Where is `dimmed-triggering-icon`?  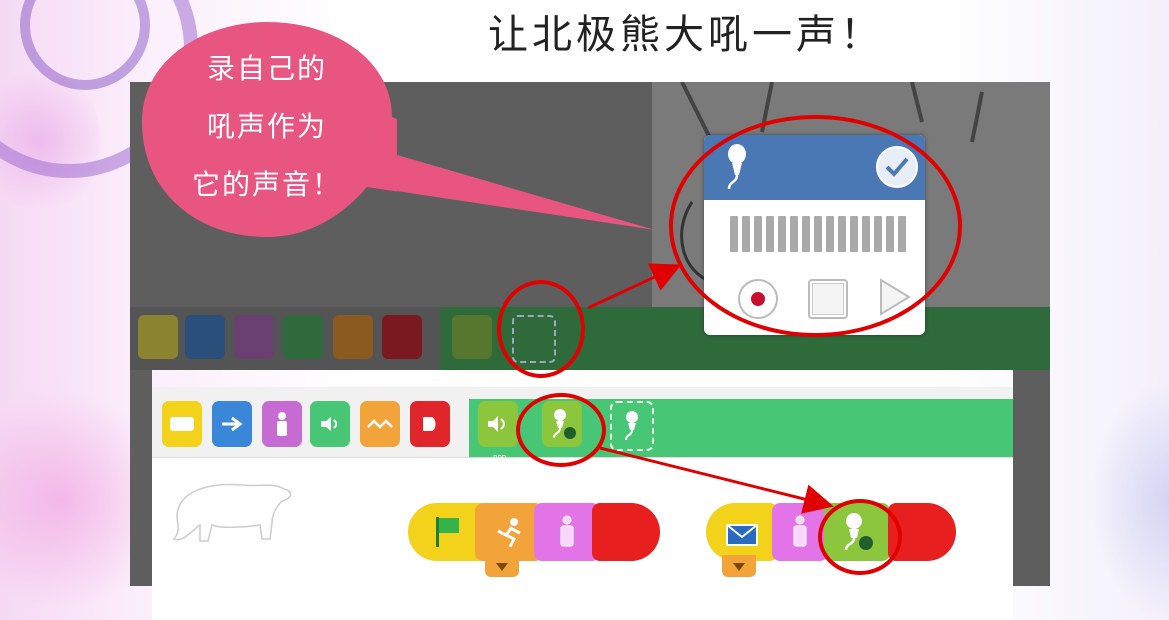 dimmed-triggering-icon is located at coordinates (158, 337).